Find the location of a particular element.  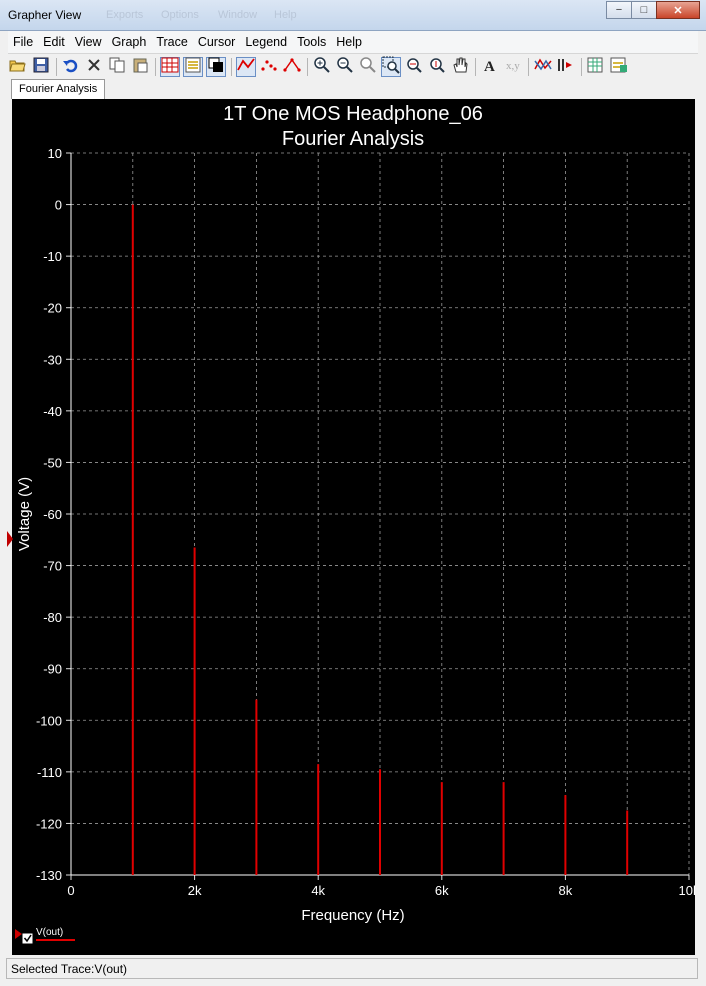

minimize-icon: − is located at coordinates (619, 10).